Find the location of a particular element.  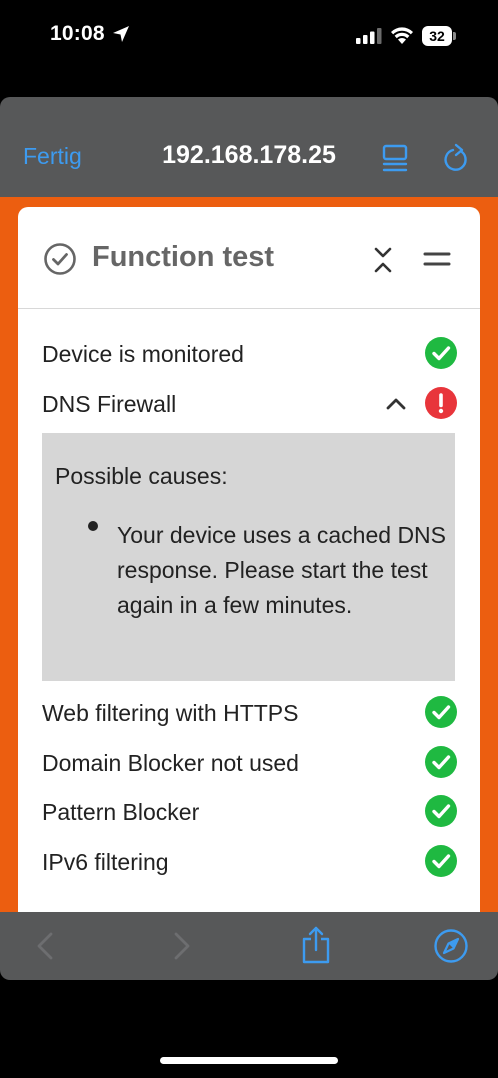

status-time: 10:08 is located at coordinates (77, 33).